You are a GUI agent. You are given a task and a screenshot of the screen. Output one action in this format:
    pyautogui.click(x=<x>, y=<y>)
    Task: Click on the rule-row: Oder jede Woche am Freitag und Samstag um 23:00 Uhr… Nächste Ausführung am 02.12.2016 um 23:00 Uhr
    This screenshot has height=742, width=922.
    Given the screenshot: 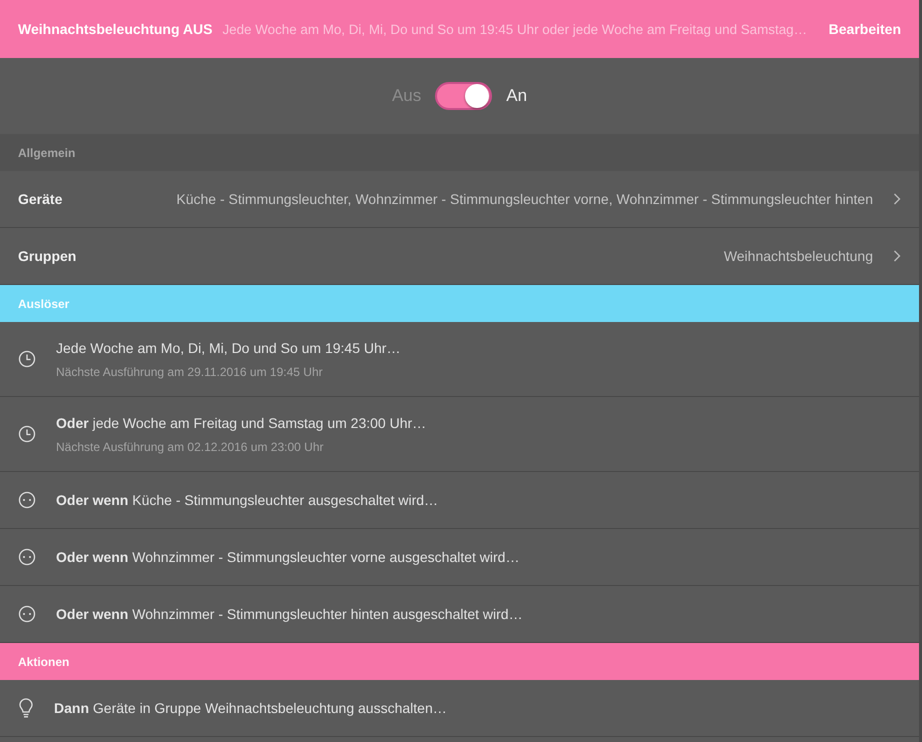 What is the action you would take?
    pyautogui.click(x=459, y=434)
    